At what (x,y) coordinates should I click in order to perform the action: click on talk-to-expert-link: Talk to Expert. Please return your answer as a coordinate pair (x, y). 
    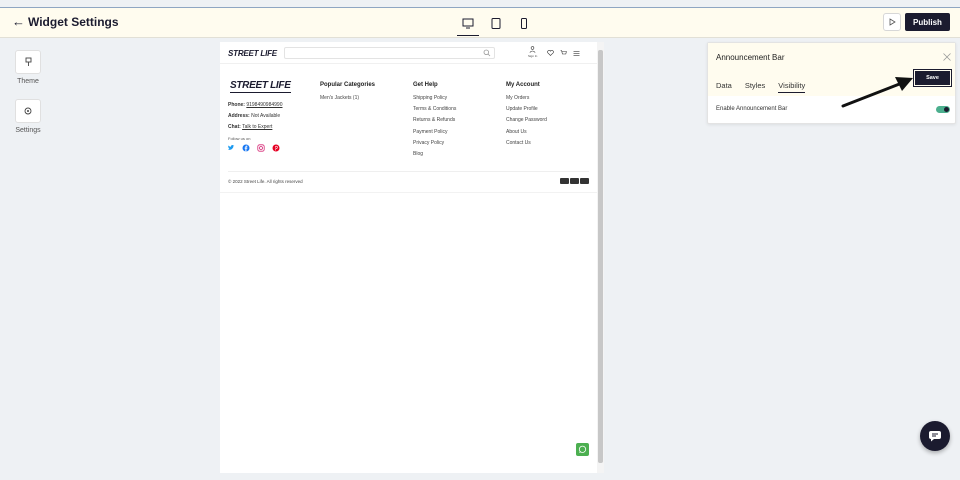
    Looking at the image, I should click on (257, 127).